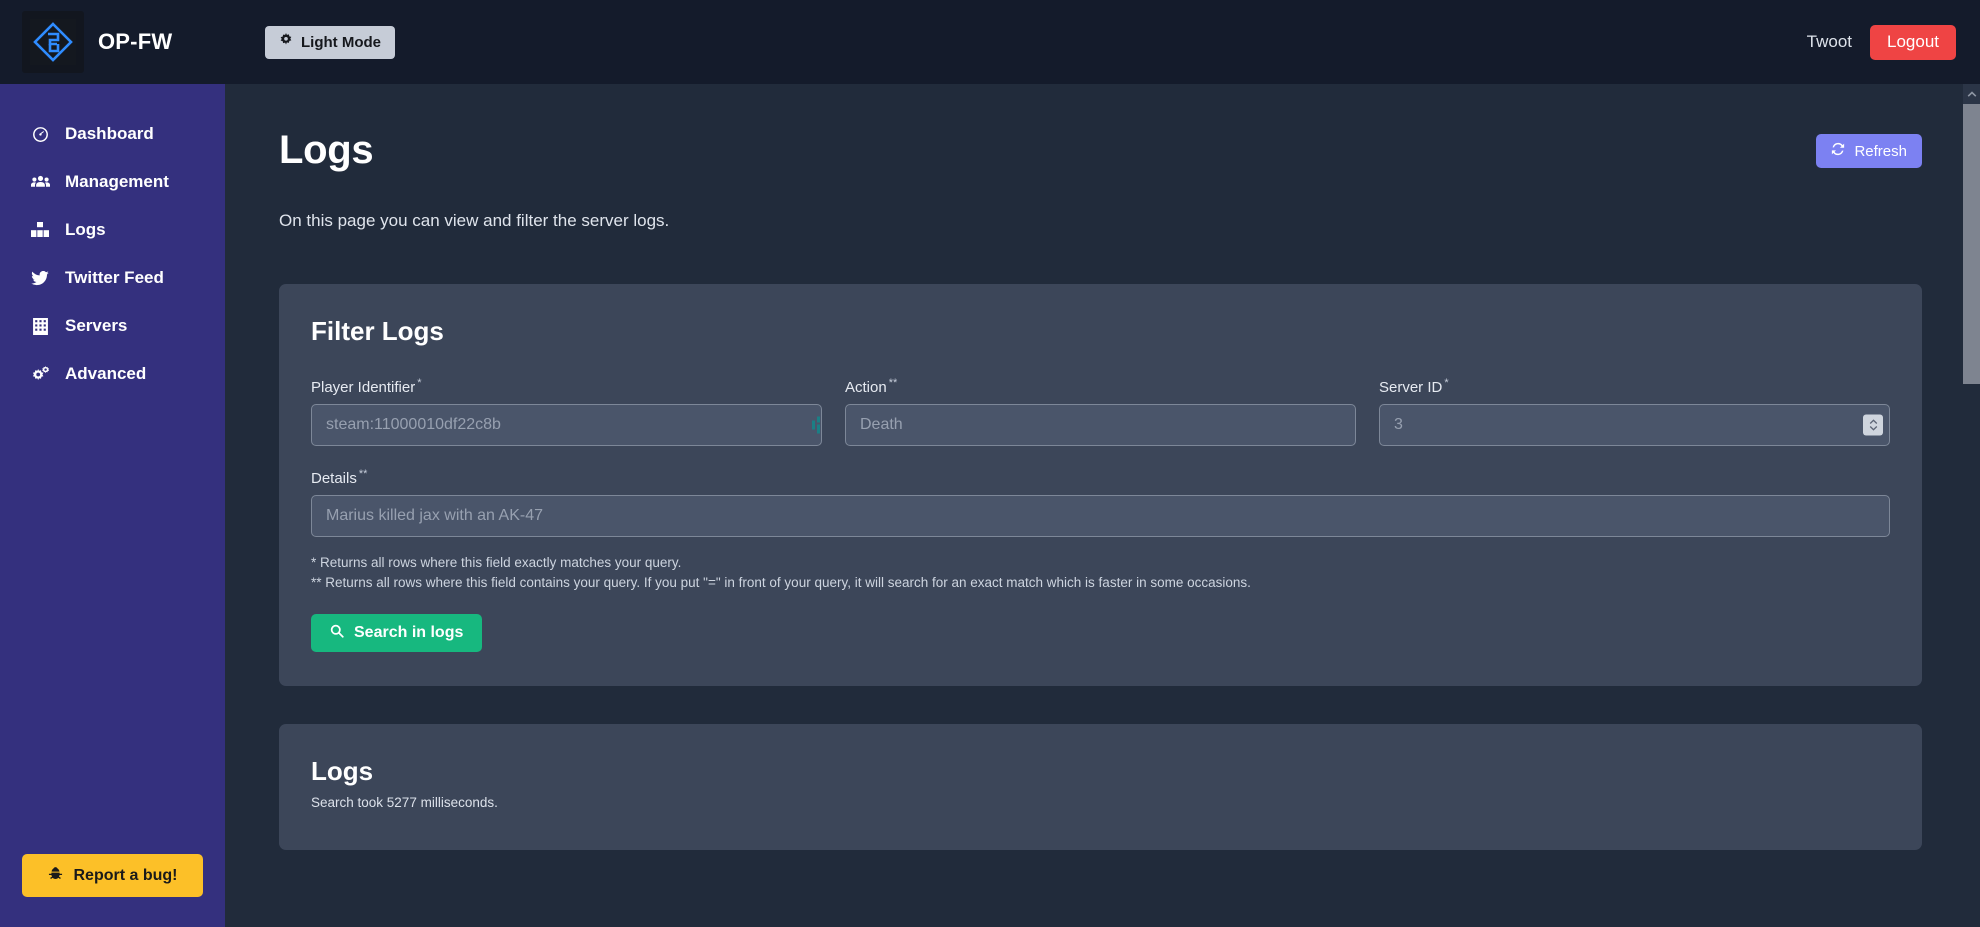  I want to click on light-mode-label: Light Mode, so click(341, 42).